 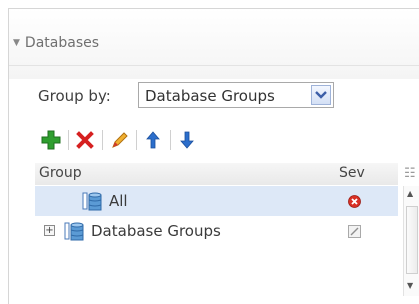 I want to click on header-divider, so click(x=214, y=65).